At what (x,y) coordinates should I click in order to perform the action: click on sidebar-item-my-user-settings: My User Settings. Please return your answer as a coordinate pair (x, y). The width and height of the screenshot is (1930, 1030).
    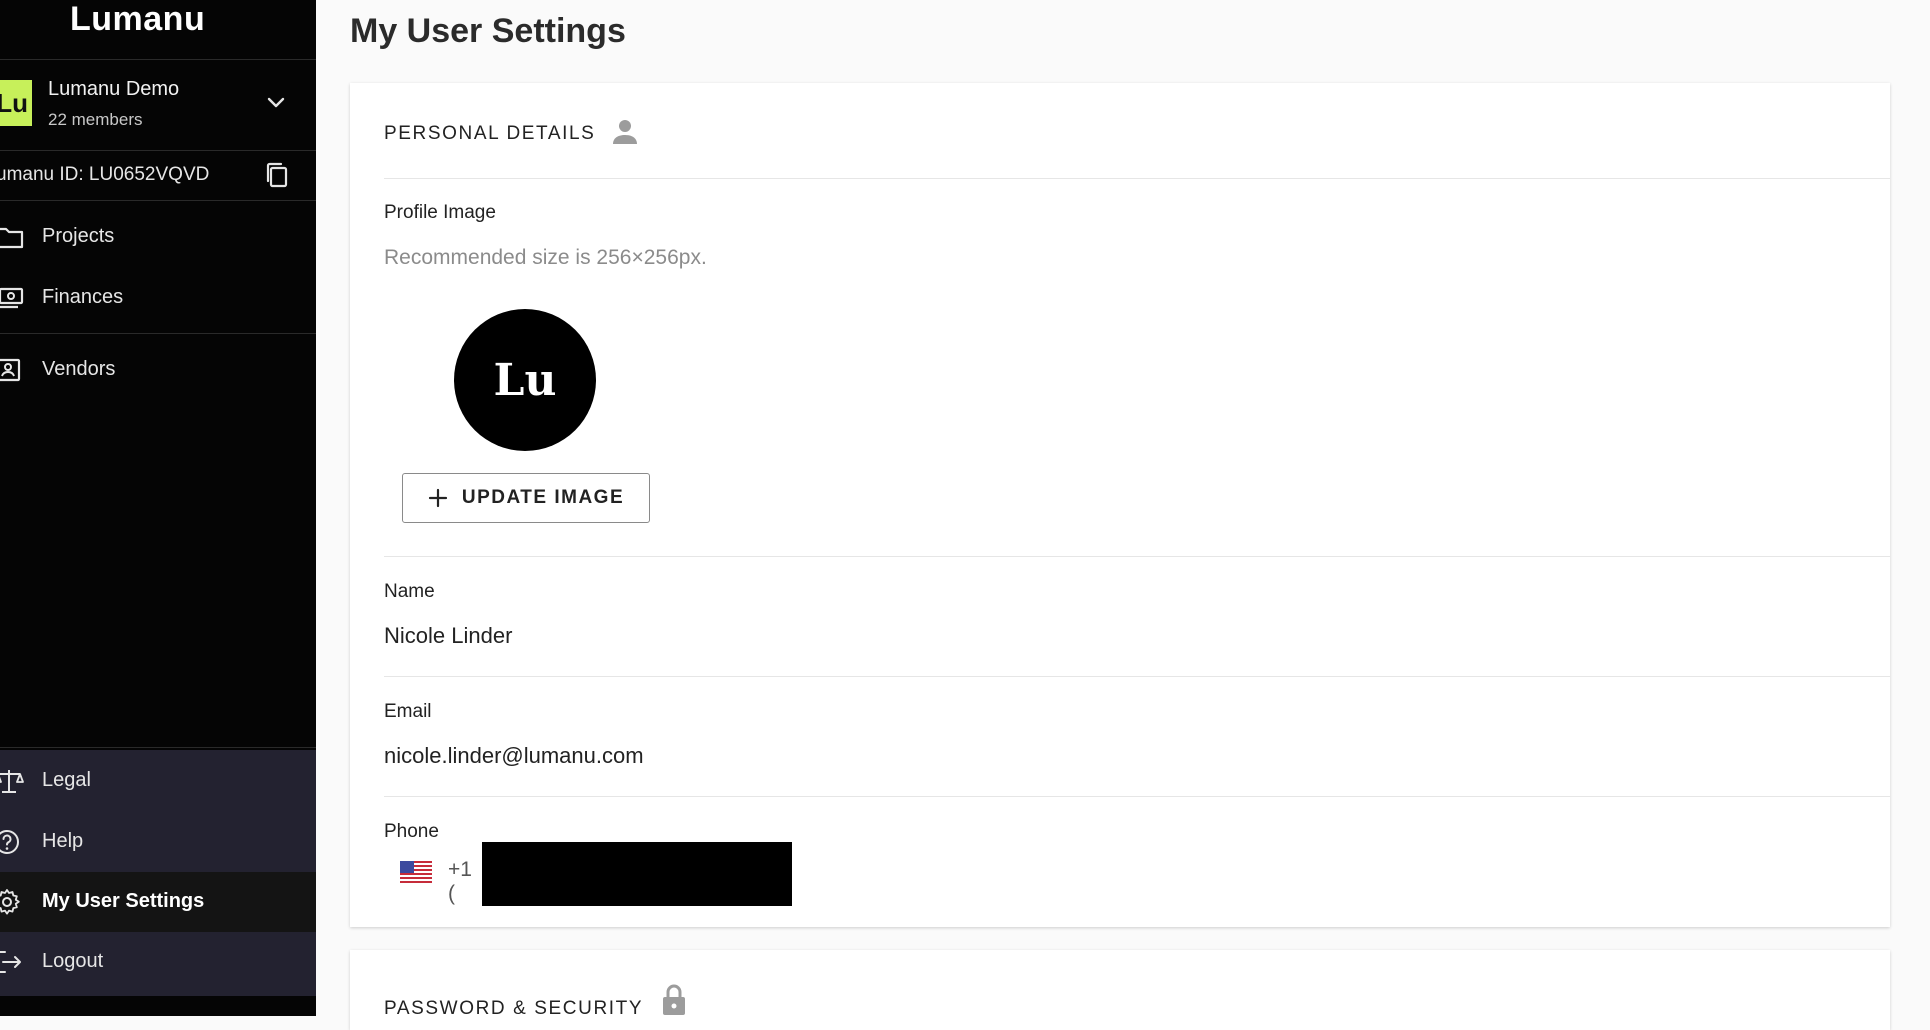
    Looking at the image, I should click on (158, 902).